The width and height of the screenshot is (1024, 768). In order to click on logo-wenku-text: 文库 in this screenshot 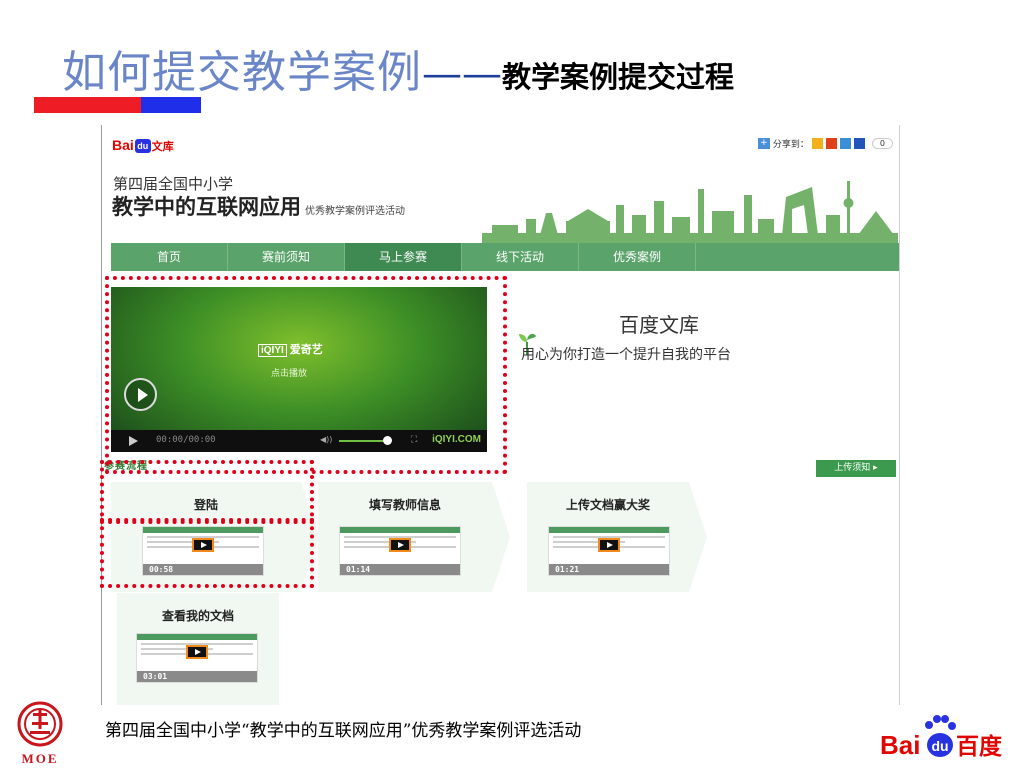, I will do `click(162, 147)`.